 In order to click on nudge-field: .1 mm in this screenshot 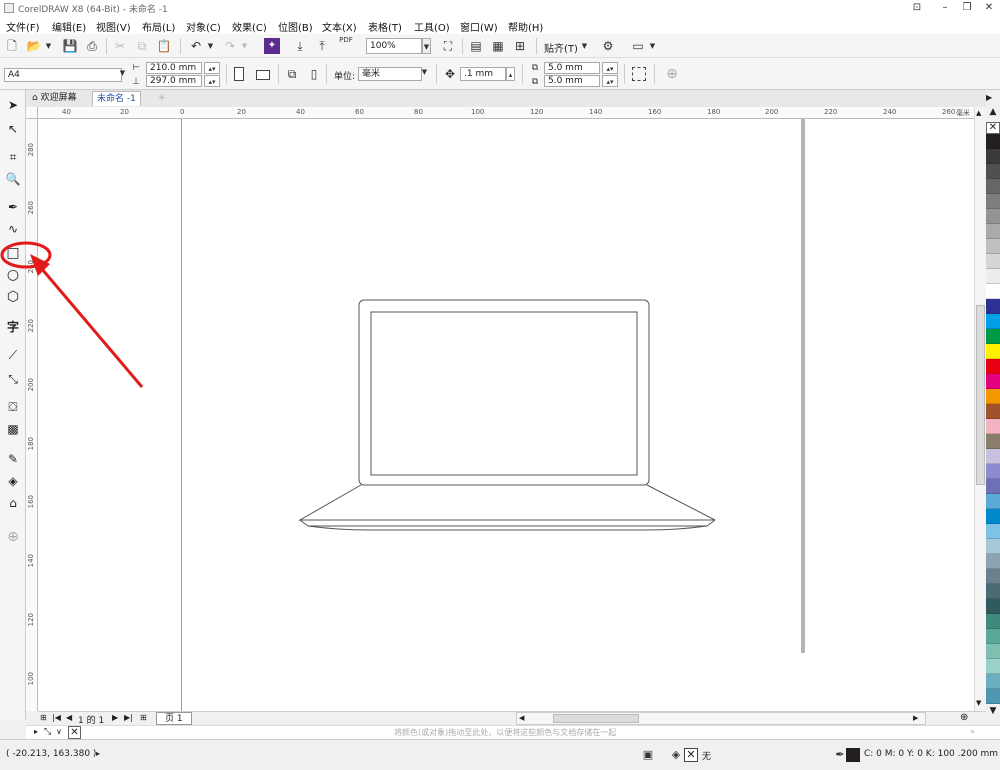, I will do `click(483, 74)`.